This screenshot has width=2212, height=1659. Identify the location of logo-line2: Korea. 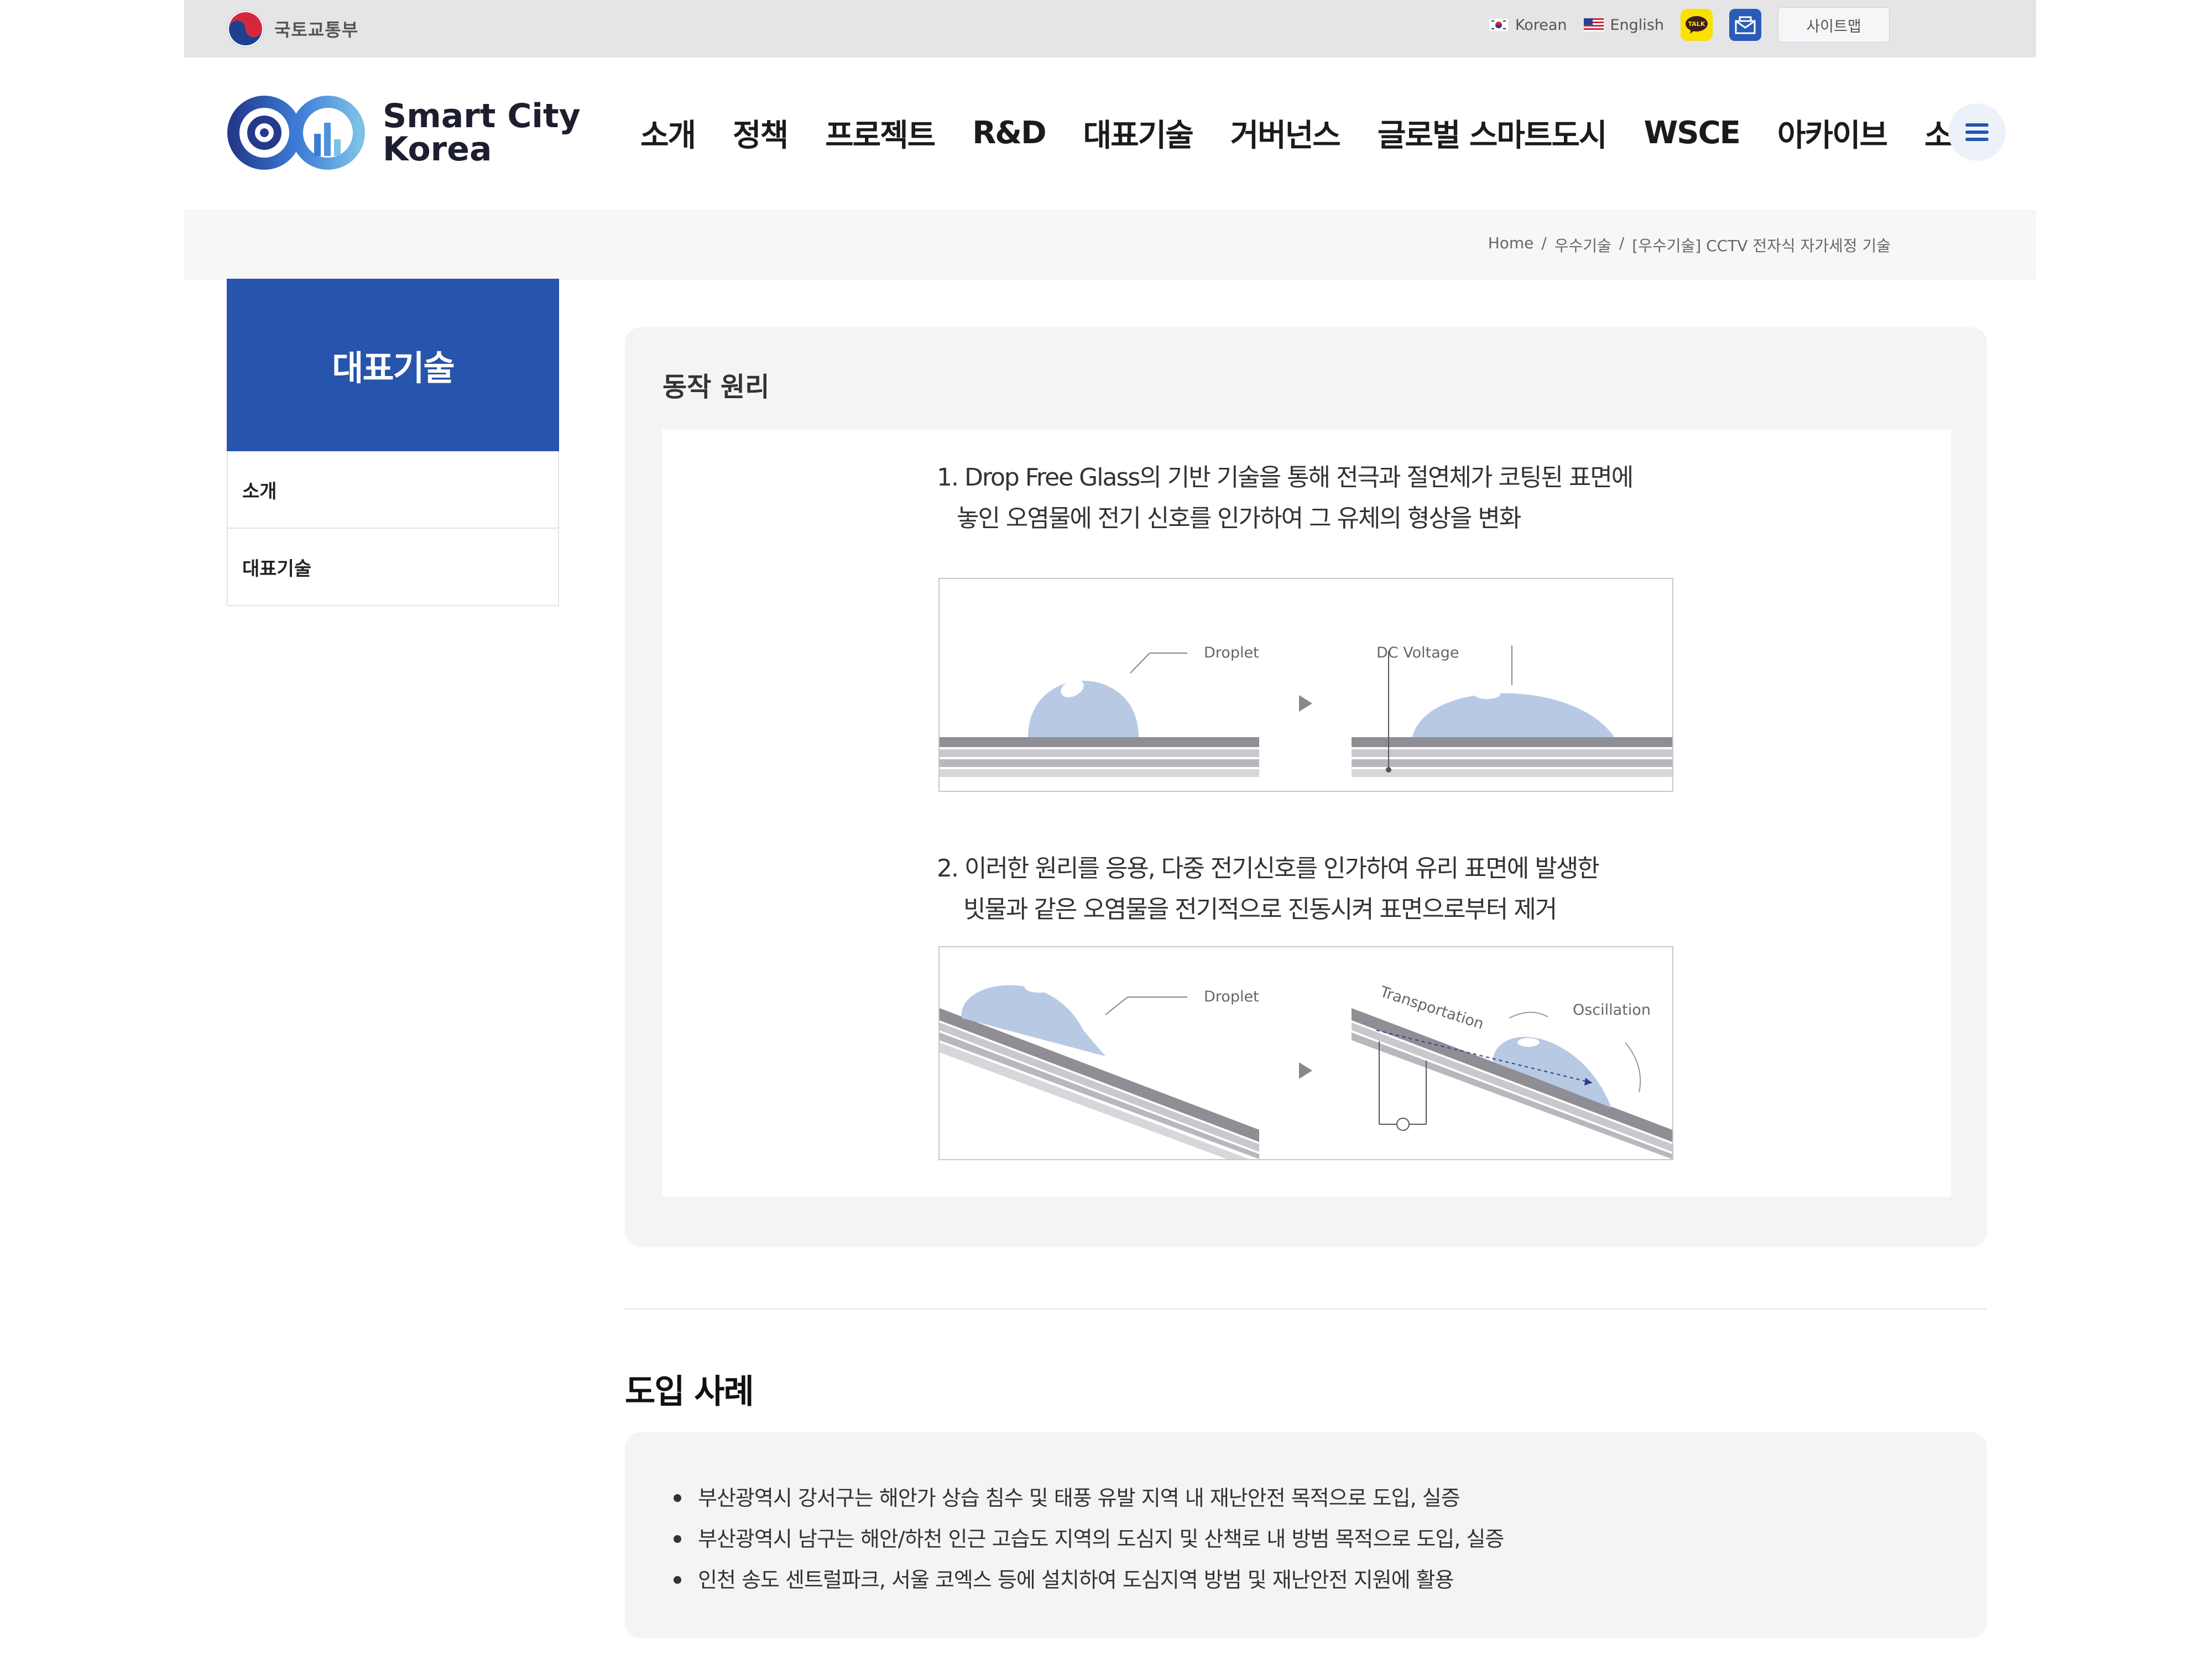
(437, 149).